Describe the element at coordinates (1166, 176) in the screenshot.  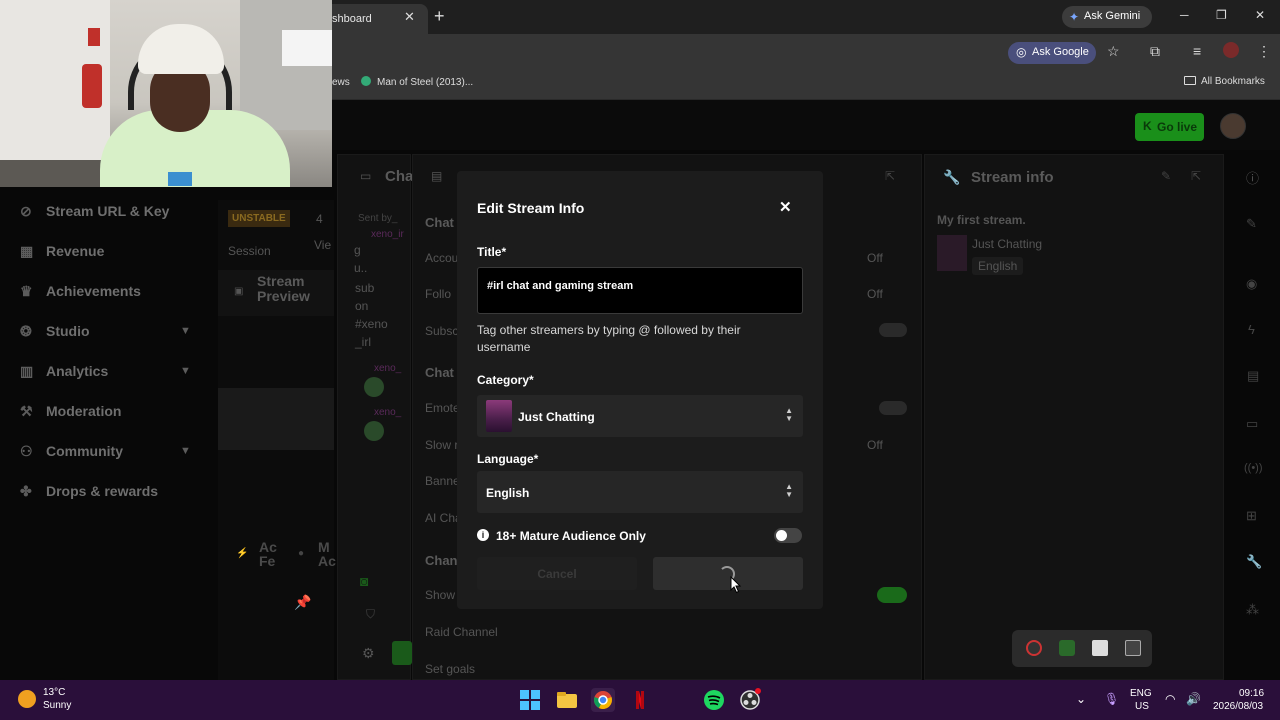
I see `edit-pencil-icon: ✎` at that location.